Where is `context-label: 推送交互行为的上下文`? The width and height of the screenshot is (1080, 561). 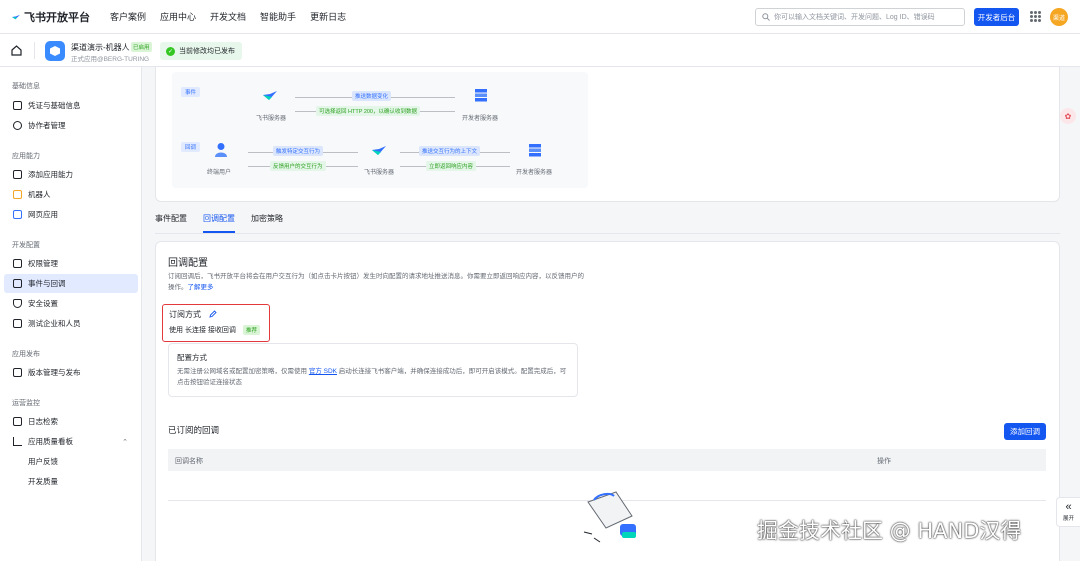
context-label: 推送交互行为的上下文 is located at coordinates (450, 151).